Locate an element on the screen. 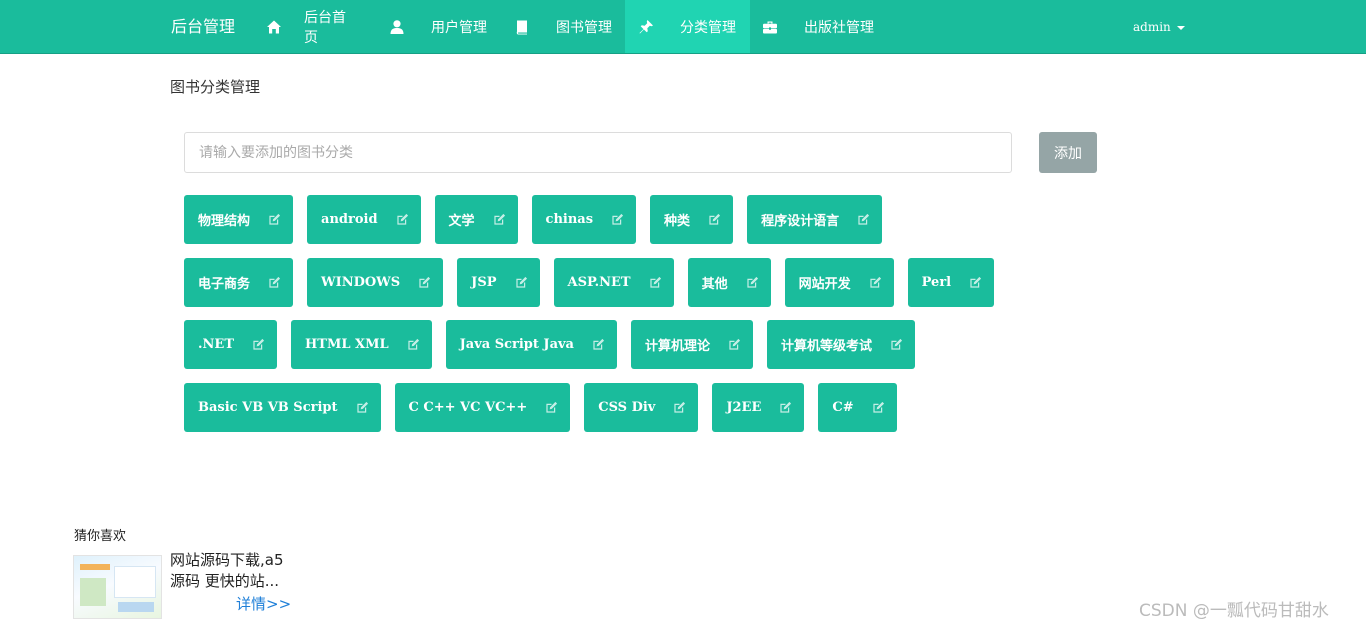 The height and width of the screenshot is (625, 1366). category-tag-label: Basic VB VB Script is located at coordinates (268, 407).